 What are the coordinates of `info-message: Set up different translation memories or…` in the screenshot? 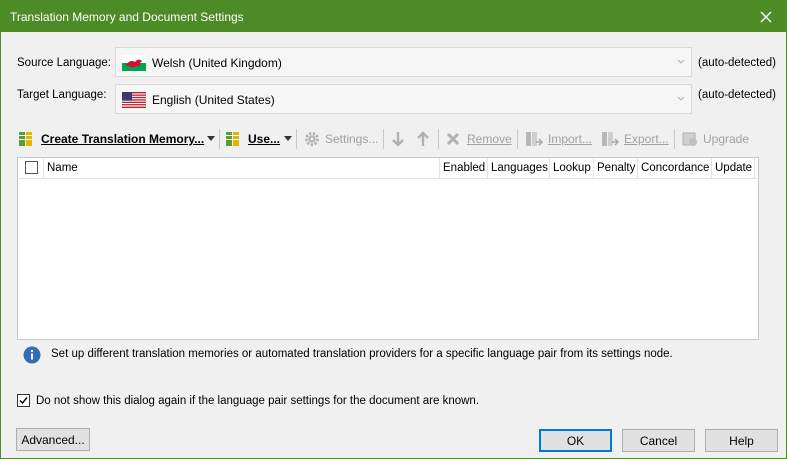 It's located at (362, 354).